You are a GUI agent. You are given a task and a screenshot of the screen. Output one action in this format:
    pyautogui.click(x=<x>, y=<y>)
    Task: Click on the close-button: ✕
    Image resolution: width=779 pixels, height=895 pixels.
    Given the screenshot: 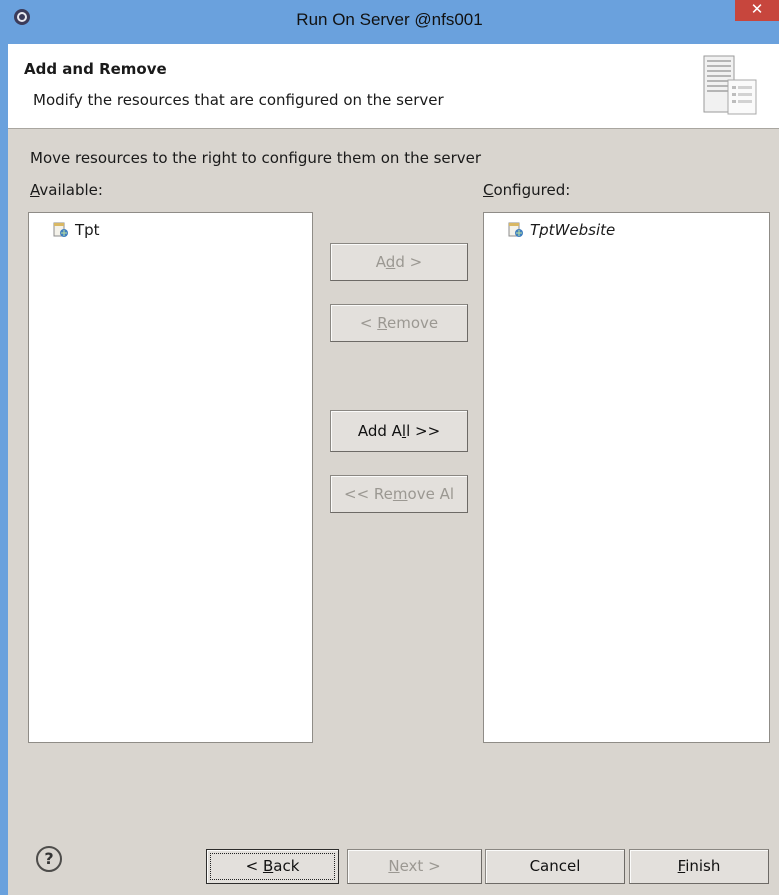 What is the action you would take?
    pyautogui.click(x=757, y=10)
    